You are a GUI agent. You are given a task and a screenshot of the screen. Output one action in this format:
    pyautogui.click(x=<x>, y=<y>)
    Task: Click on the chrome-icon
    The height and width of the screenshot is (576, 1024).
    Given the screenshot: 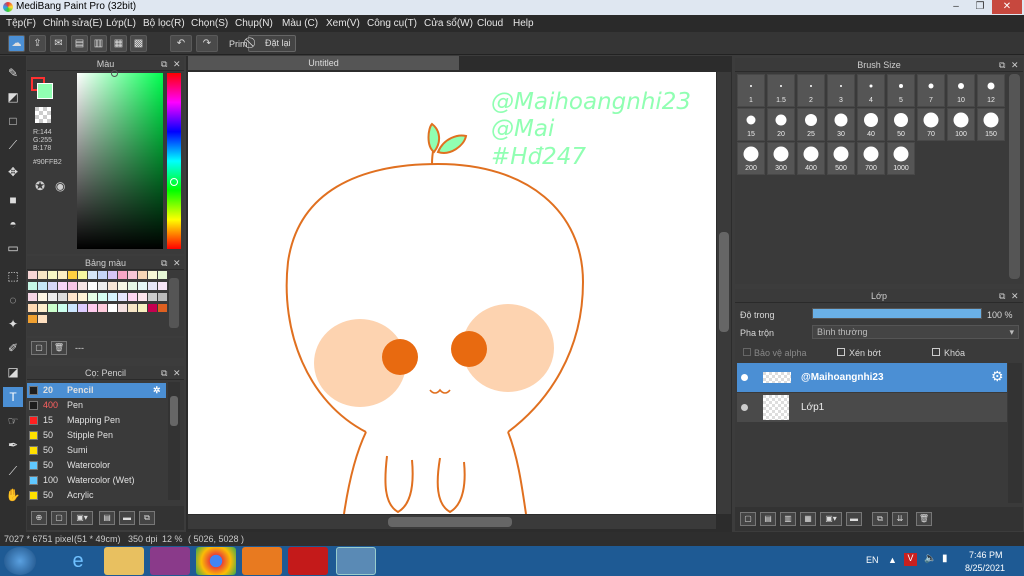 What is the action you would take?
    pyautogui.click(x=216, y=561)
    